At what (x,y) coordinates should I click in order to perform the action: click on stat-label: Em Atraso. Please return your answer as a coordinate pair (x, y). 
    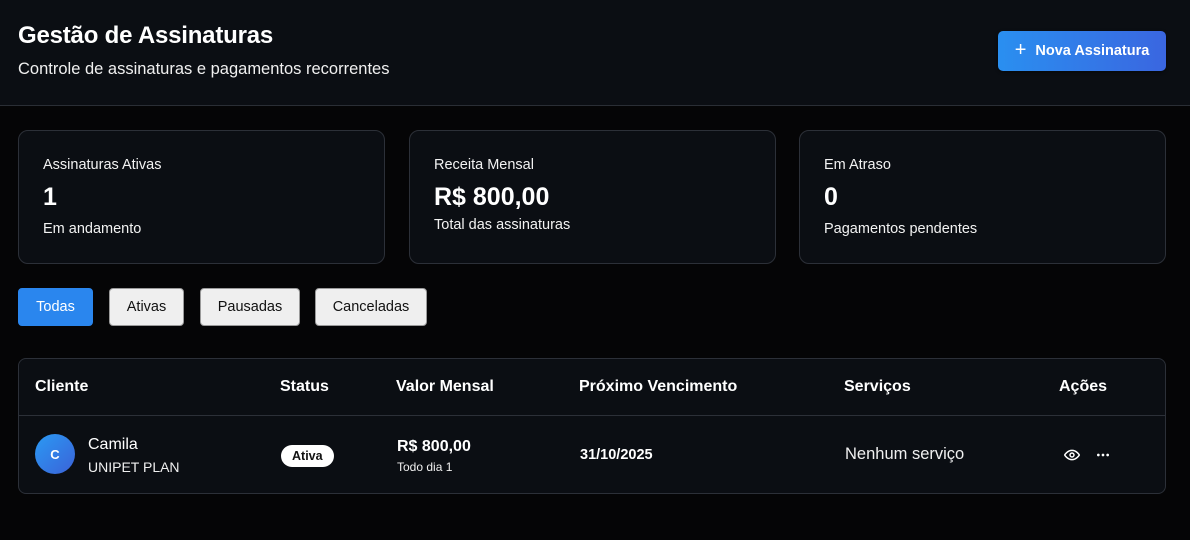
    Looking at the image, I should click on (857, 165).